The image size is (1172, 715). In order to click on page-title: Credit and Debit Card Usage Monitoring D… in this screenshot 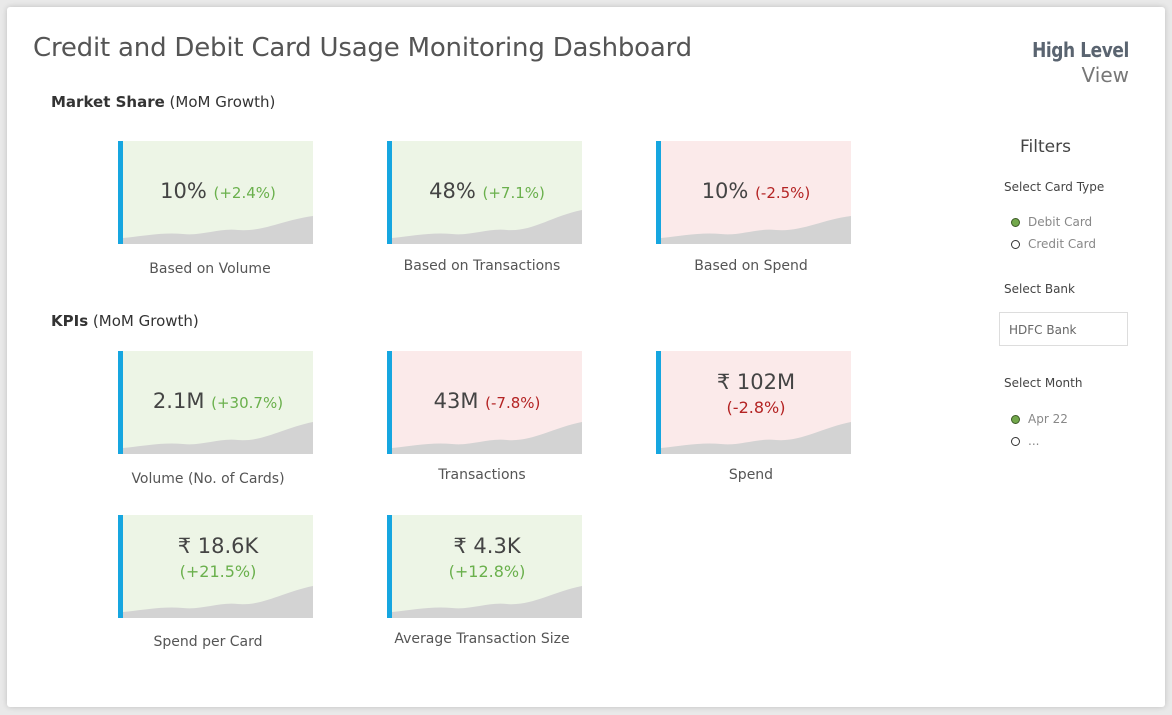, I will do `click(362, 48)`.